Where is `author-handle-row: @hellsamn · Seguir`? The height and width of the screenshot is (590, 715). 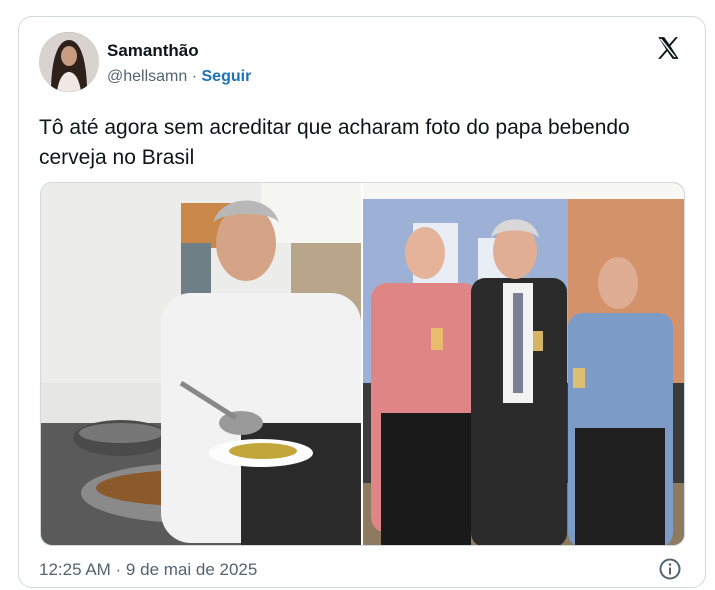 author-handle-row: @hellsamn · Seguir is located at coordinates (179, 77).